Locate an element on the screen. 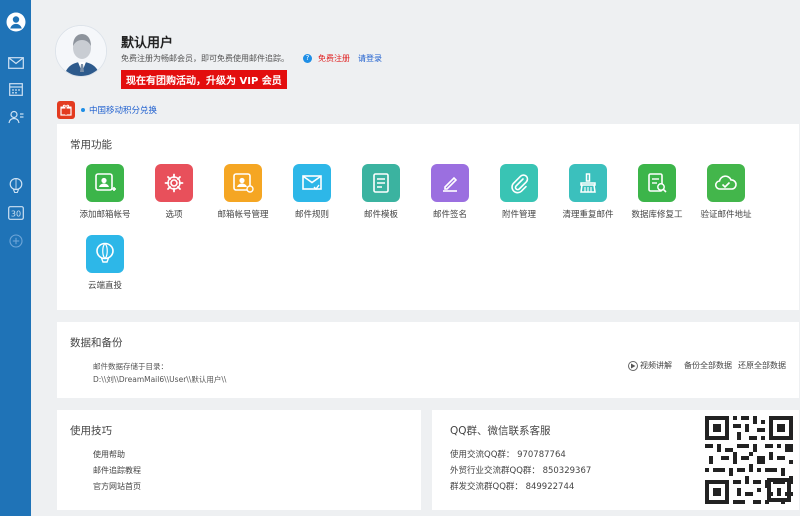 Image resolution: width=800 pixels, height=516 pixels. qq-group-line: 外贸行业交流群QQ群： 850329367 is located at coordinates (521, 471).